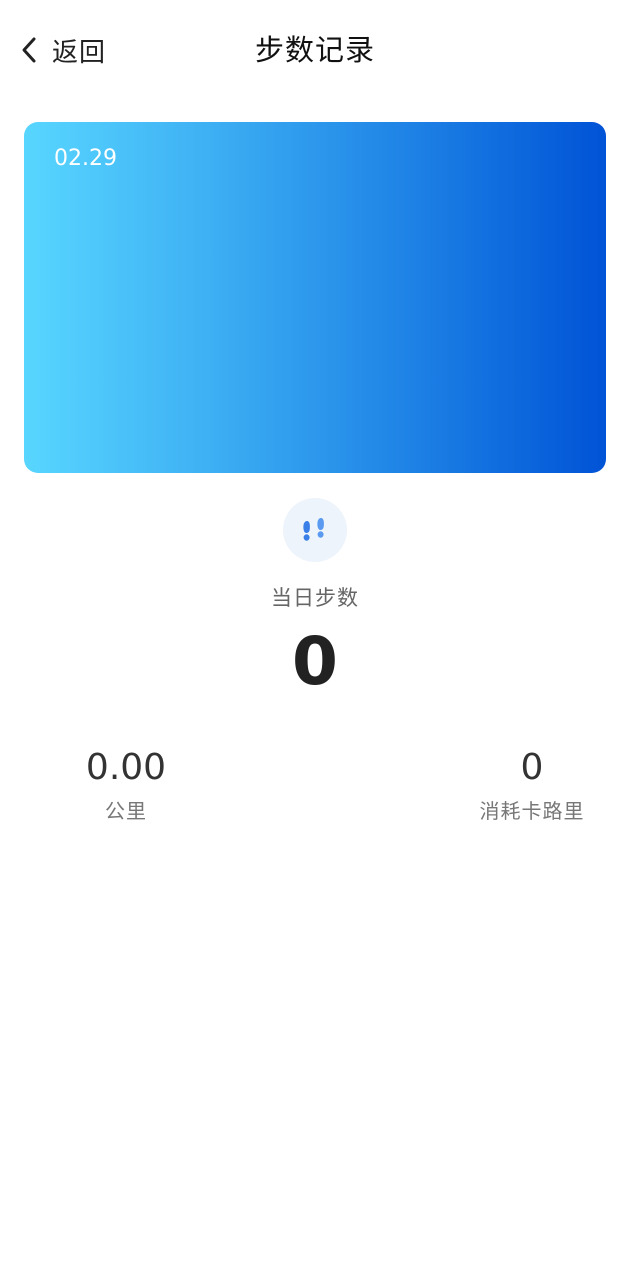 This screenshot has width=630, height=1280. I want to click on calories-stat: 0 消耗卡路里, so click(531, 784).